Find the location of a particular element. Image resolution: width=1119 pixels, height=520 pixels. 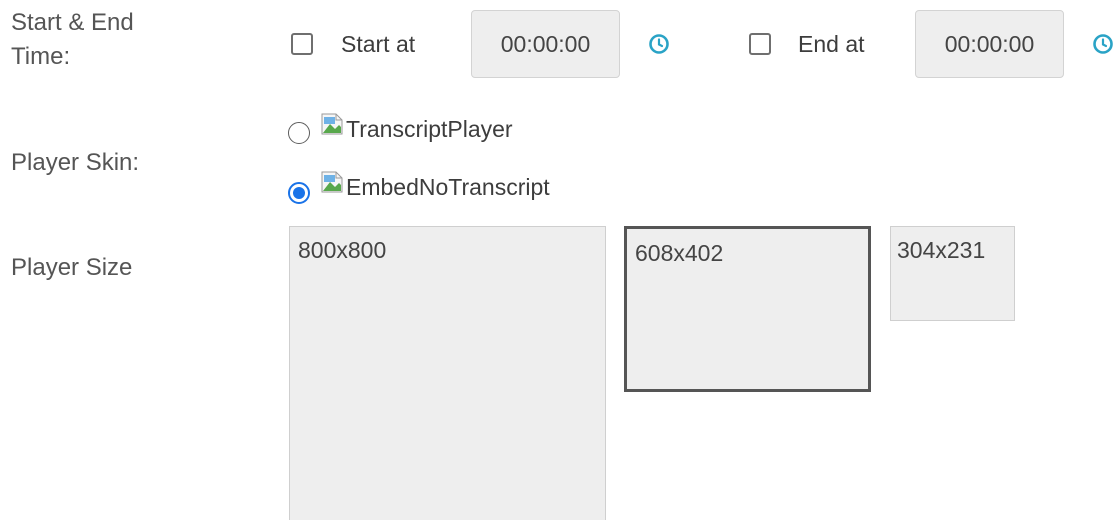

size-option-608x402: 608x402 is located at coordinates (747, 309).